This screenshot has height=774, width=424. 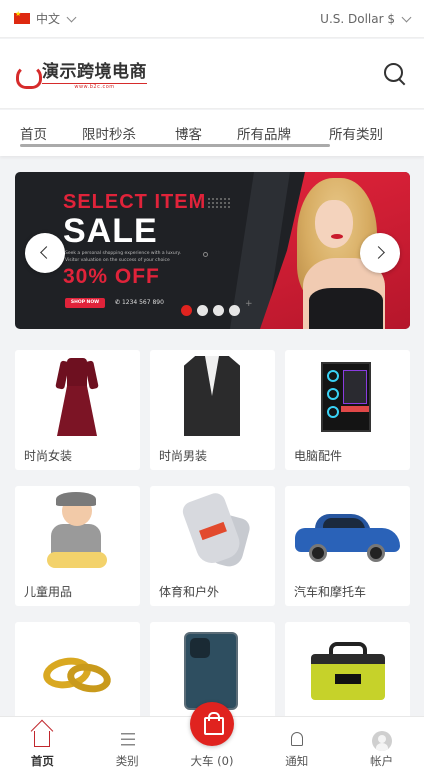 I want to click on jacket-icon, so click(x=212, y=395).